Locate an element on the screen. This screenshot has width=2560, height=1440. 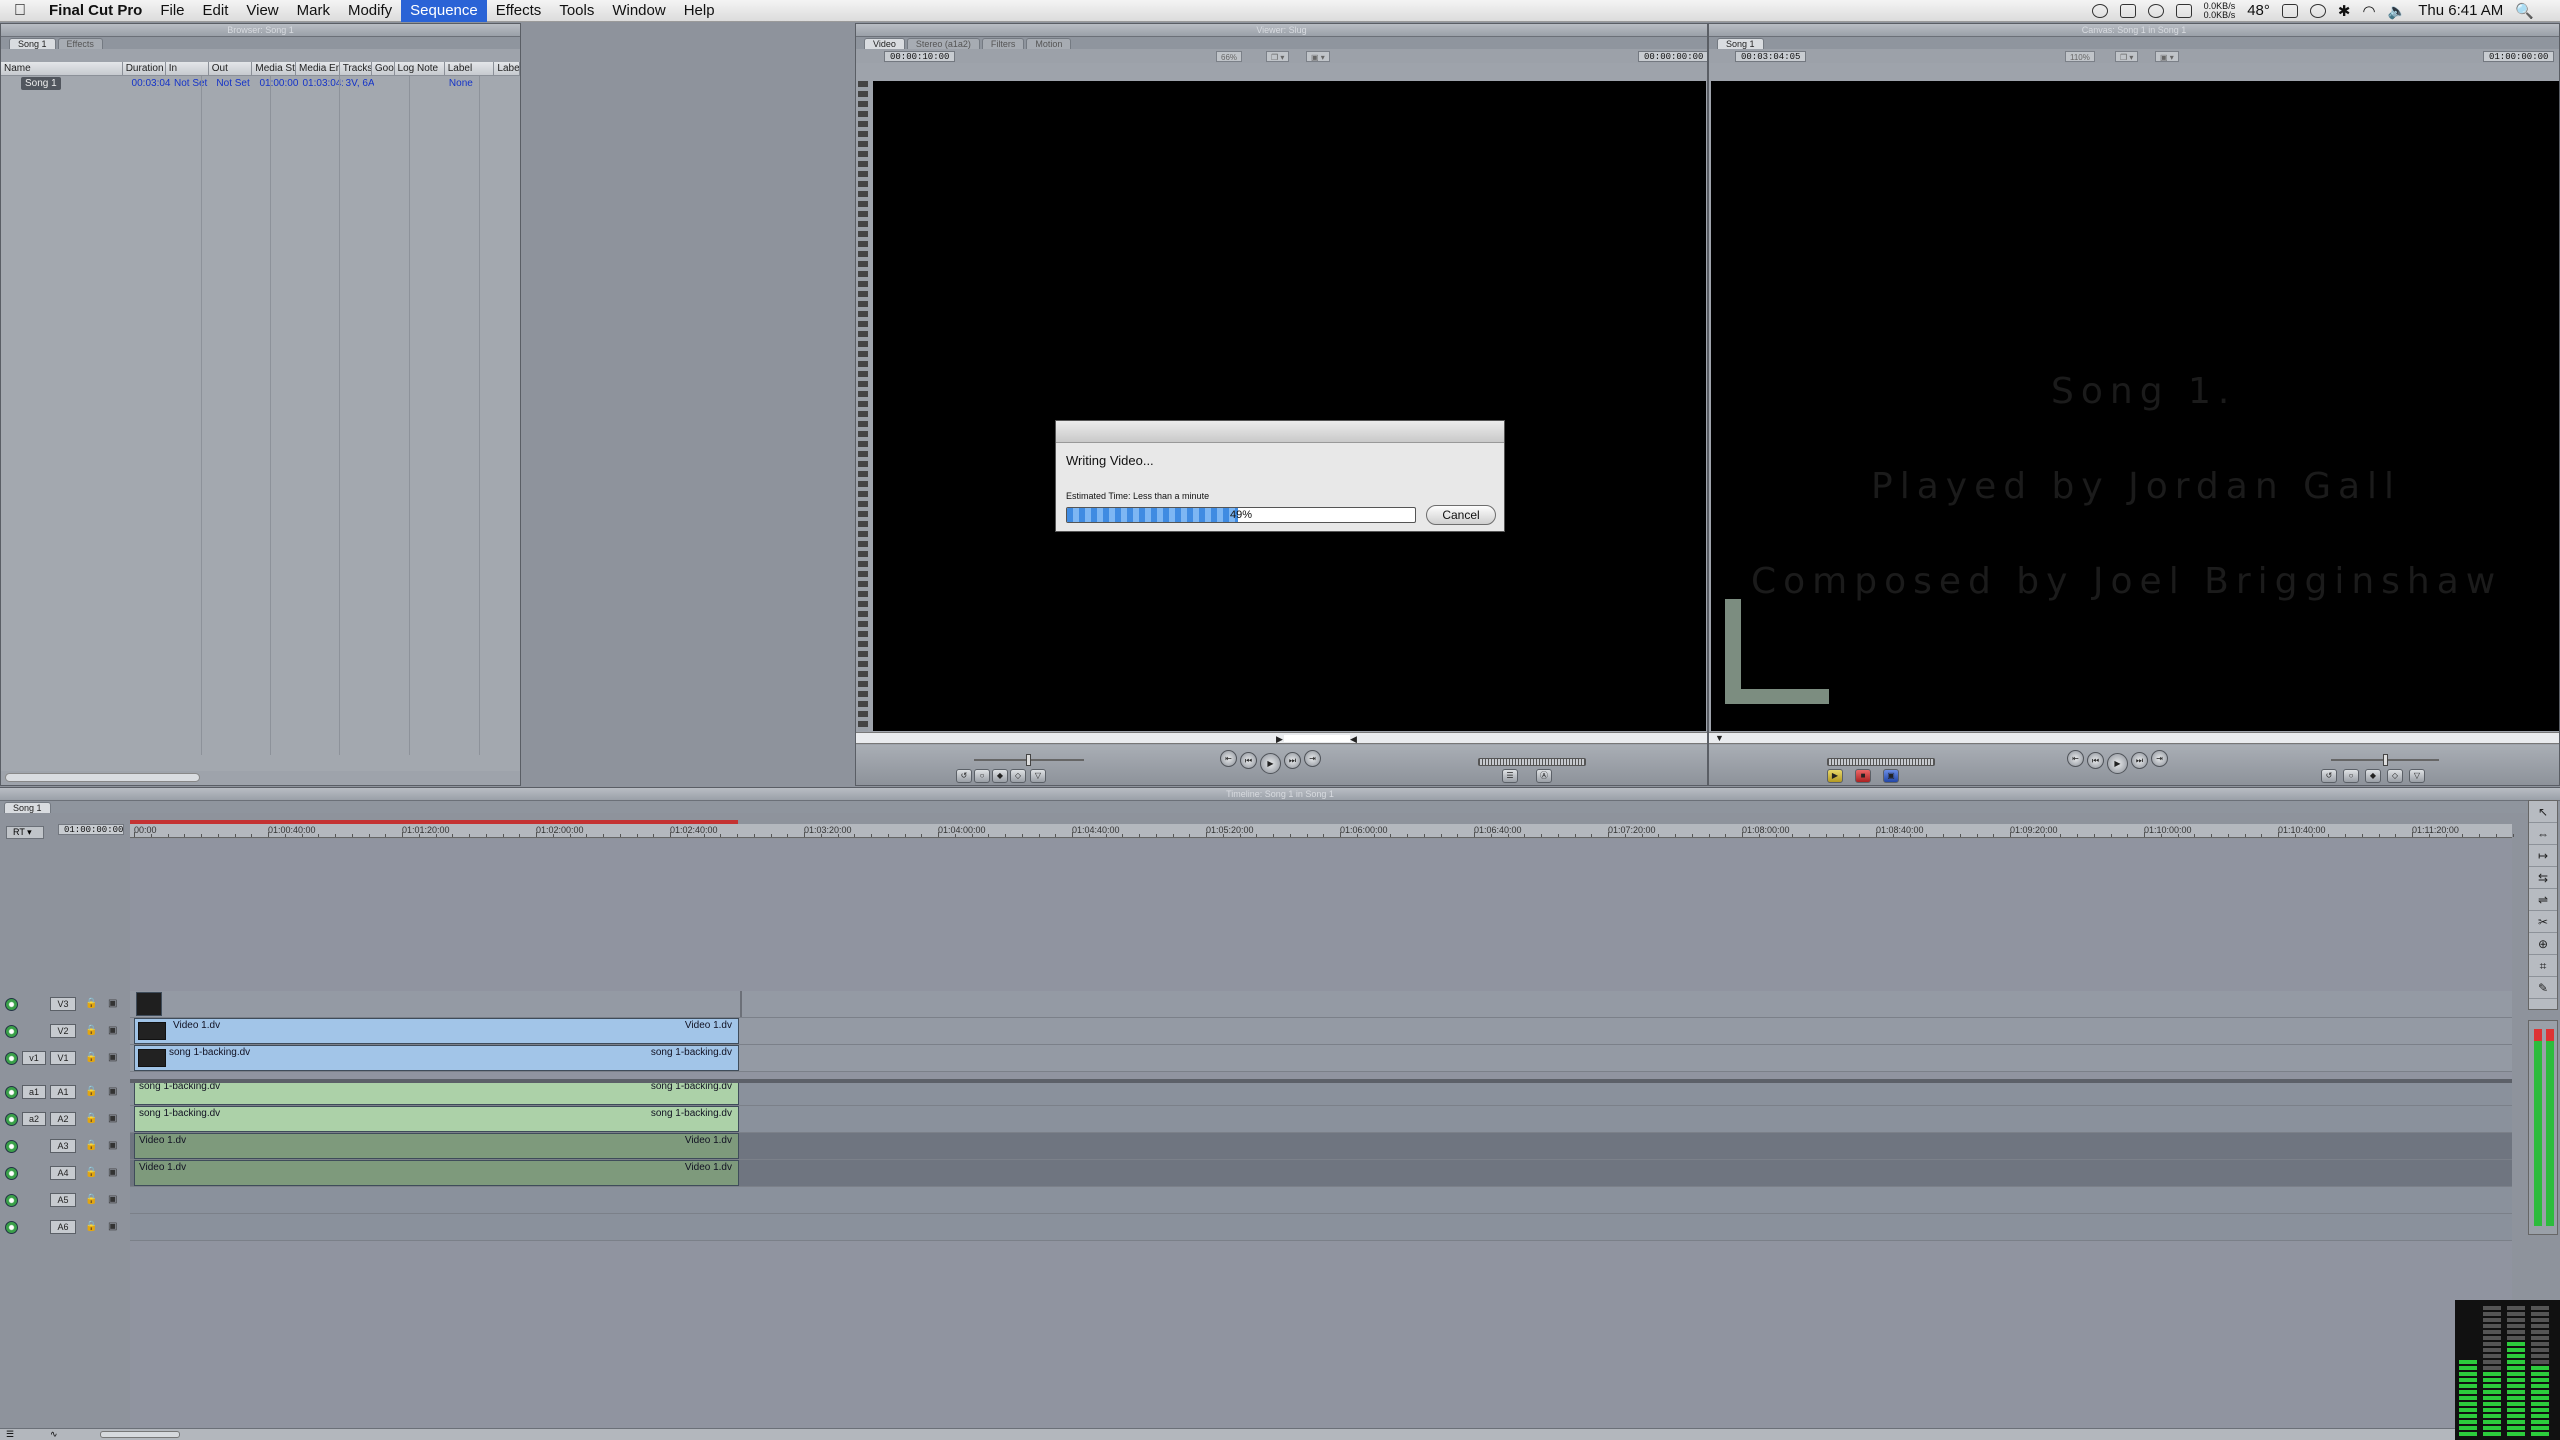
col-media-start: Media Start is located at coordinates (274, 68).